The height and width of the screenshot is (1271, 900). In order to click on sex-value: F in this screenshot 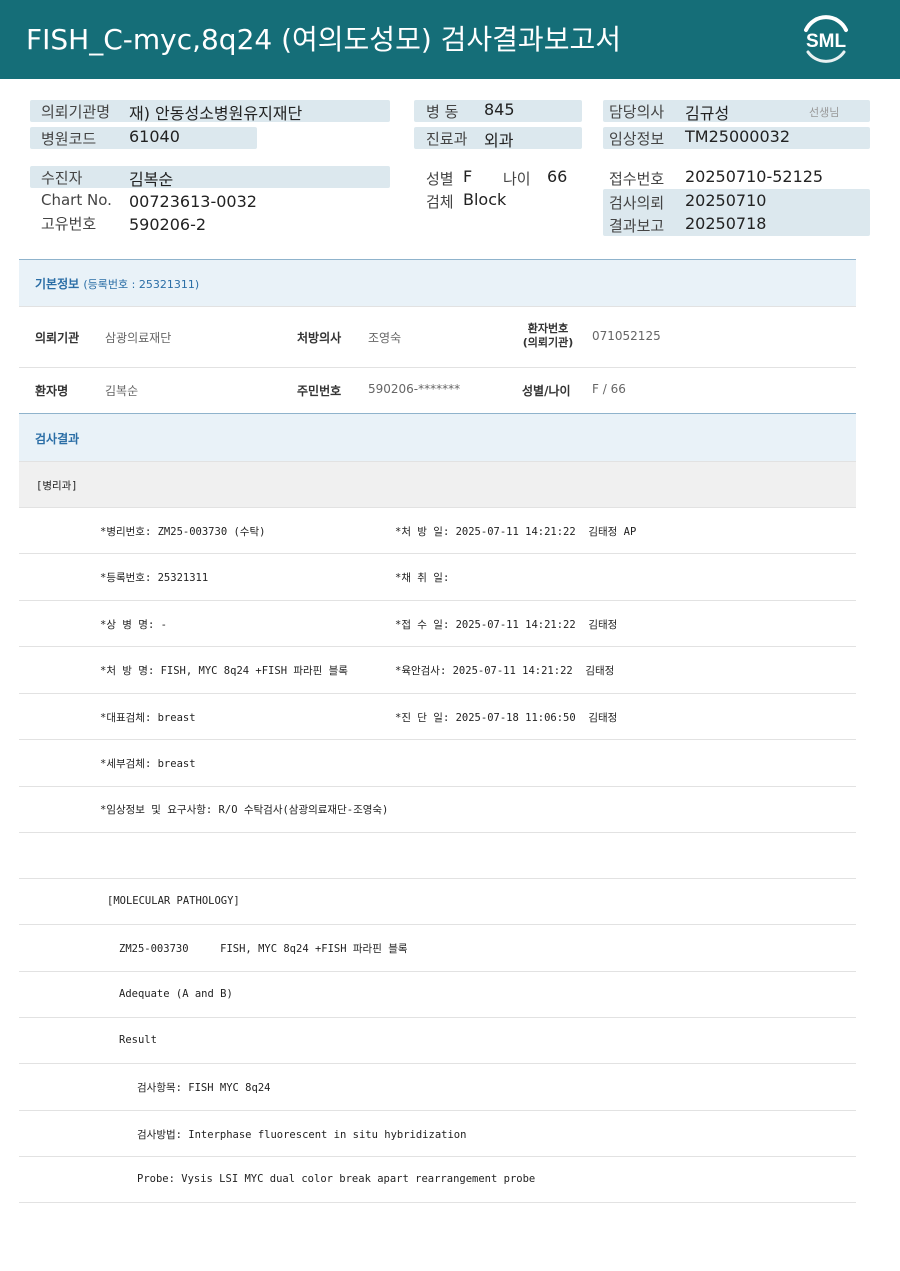, I will do `click(468, 176)`.